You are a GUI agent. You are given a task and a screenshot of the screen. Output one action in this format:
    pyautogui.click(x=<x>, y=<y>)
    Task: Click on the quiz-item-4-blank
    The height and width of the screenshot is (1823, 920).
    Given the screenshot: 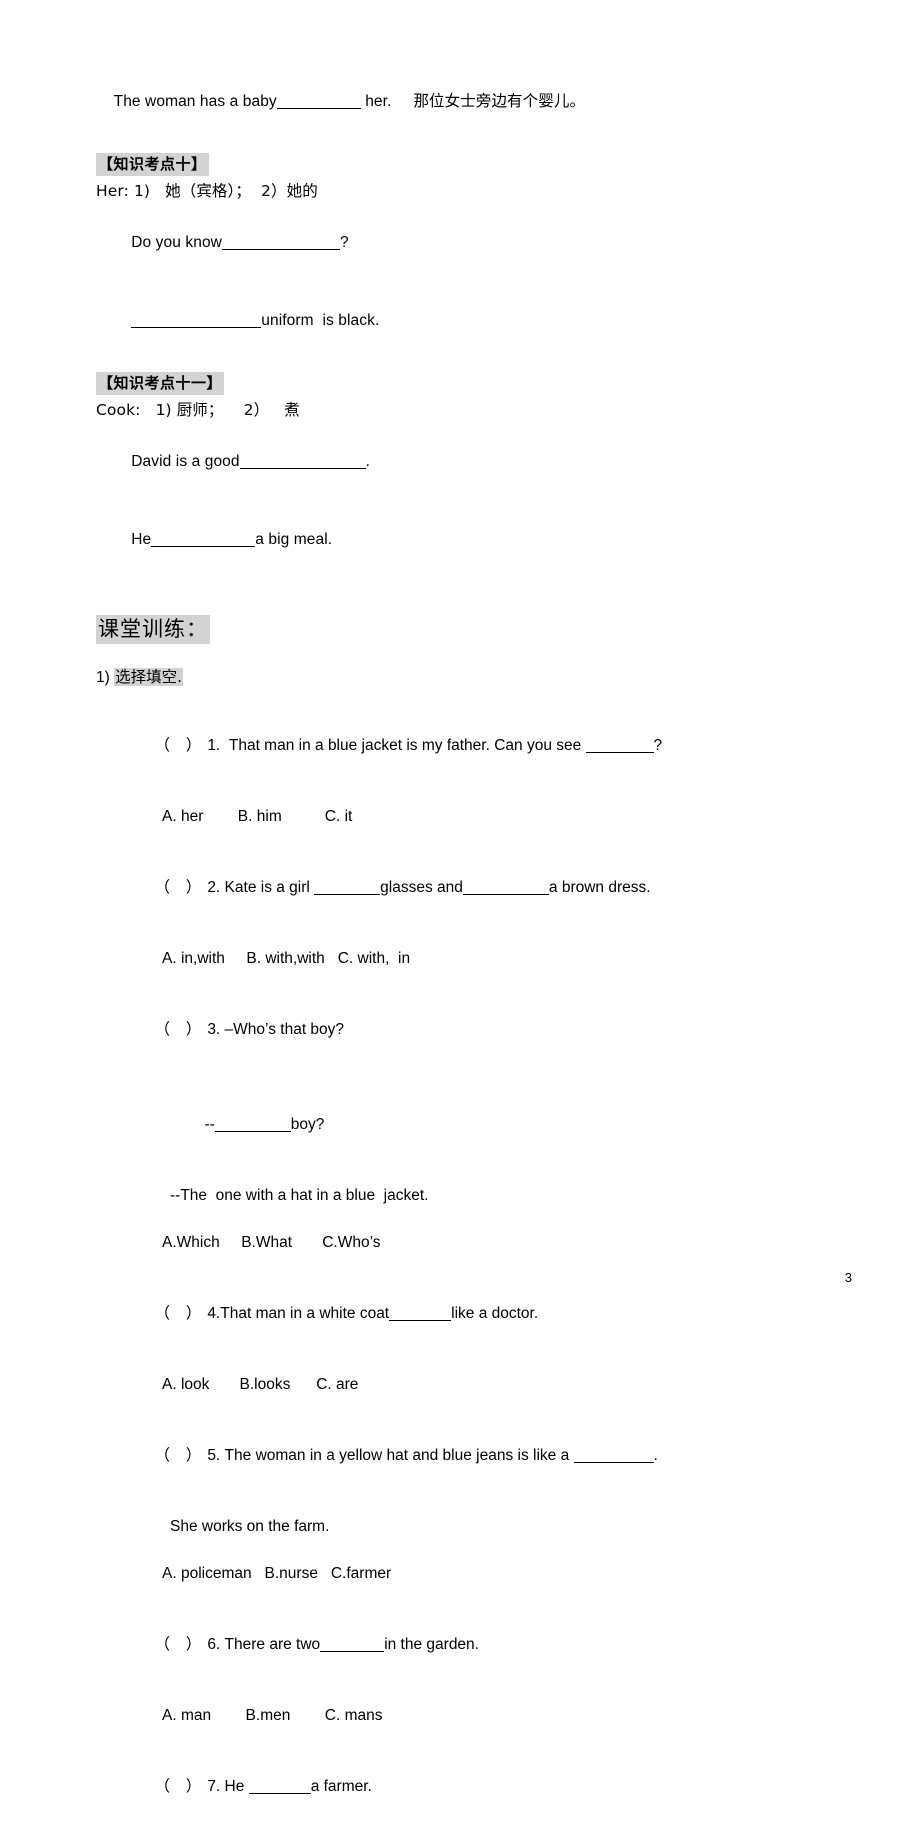 What is the action you would take?
    pyautogui.click(x=420, y=1314)
    